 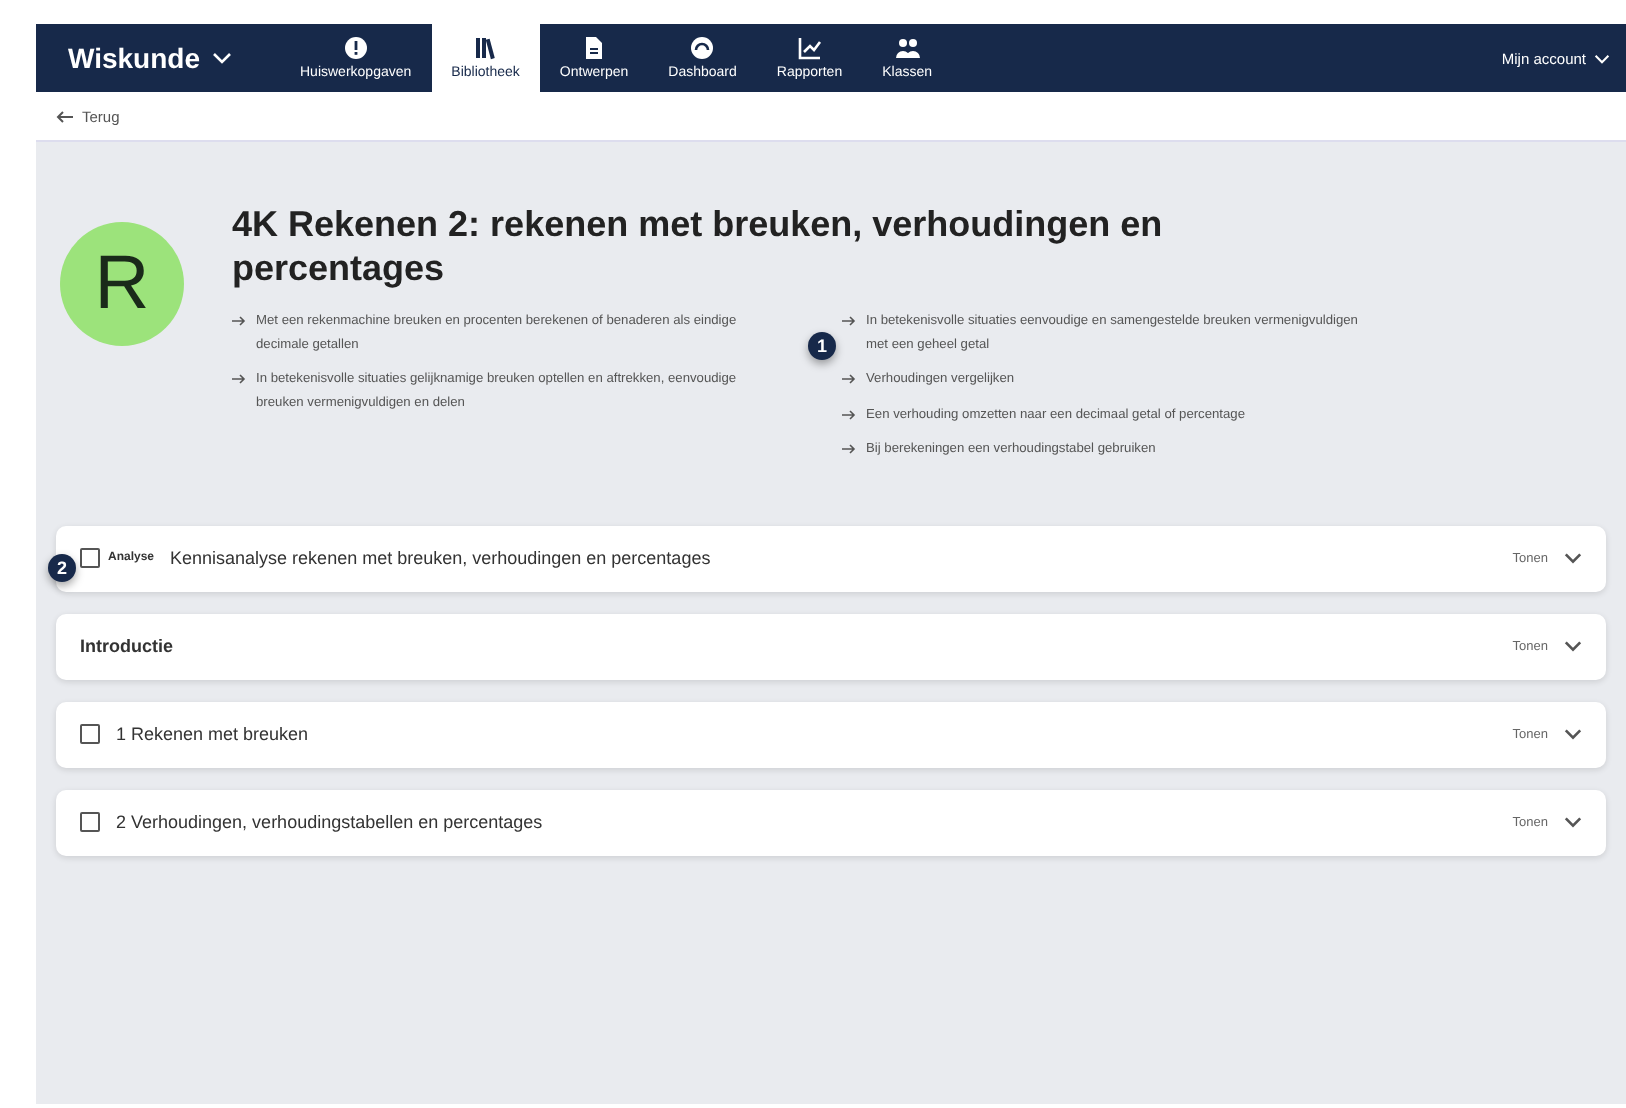 What do you see at coordinates (440, 558) in the screenshot?
I see `section-title: Kennisanalyse rekenen met breuken, verhoudingen en percentages` at bounding box center [440, 558].